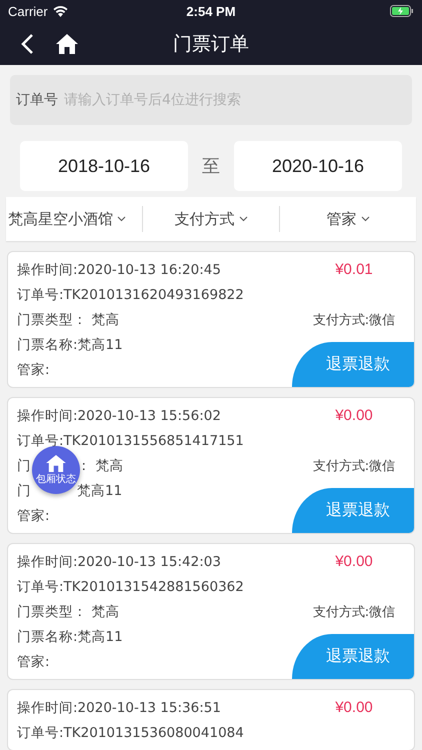 Image resolution: width=422 pixels, height=750 pixels. I want to click on filter-dropdown: 梵高星空小酒馆, so click(74, 219).